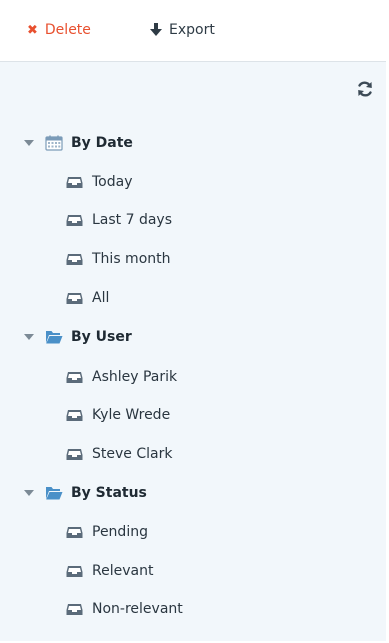 This screenshot has width=389, height=643. What do you see at coordinates (66, 337) in the screenshot?
I see `tree-group-by-user: By User` at bounding box center [66, 337].